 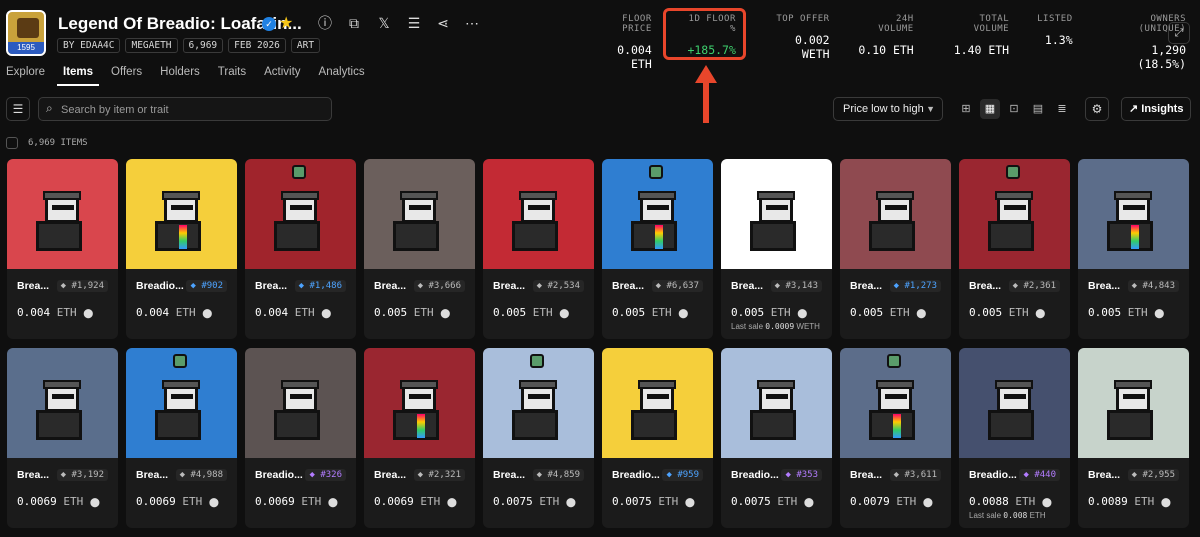 I want to click on item-card: Brea... ◆ #2,534 0.005 ETH ⬤, so click(x=538, y=249).